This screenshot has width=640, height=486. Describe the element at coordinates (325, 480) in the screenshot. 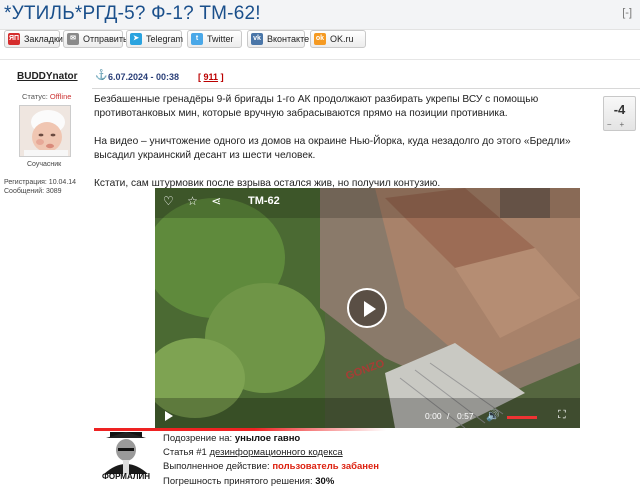

I see `sig-value-4: 30%` at that location.